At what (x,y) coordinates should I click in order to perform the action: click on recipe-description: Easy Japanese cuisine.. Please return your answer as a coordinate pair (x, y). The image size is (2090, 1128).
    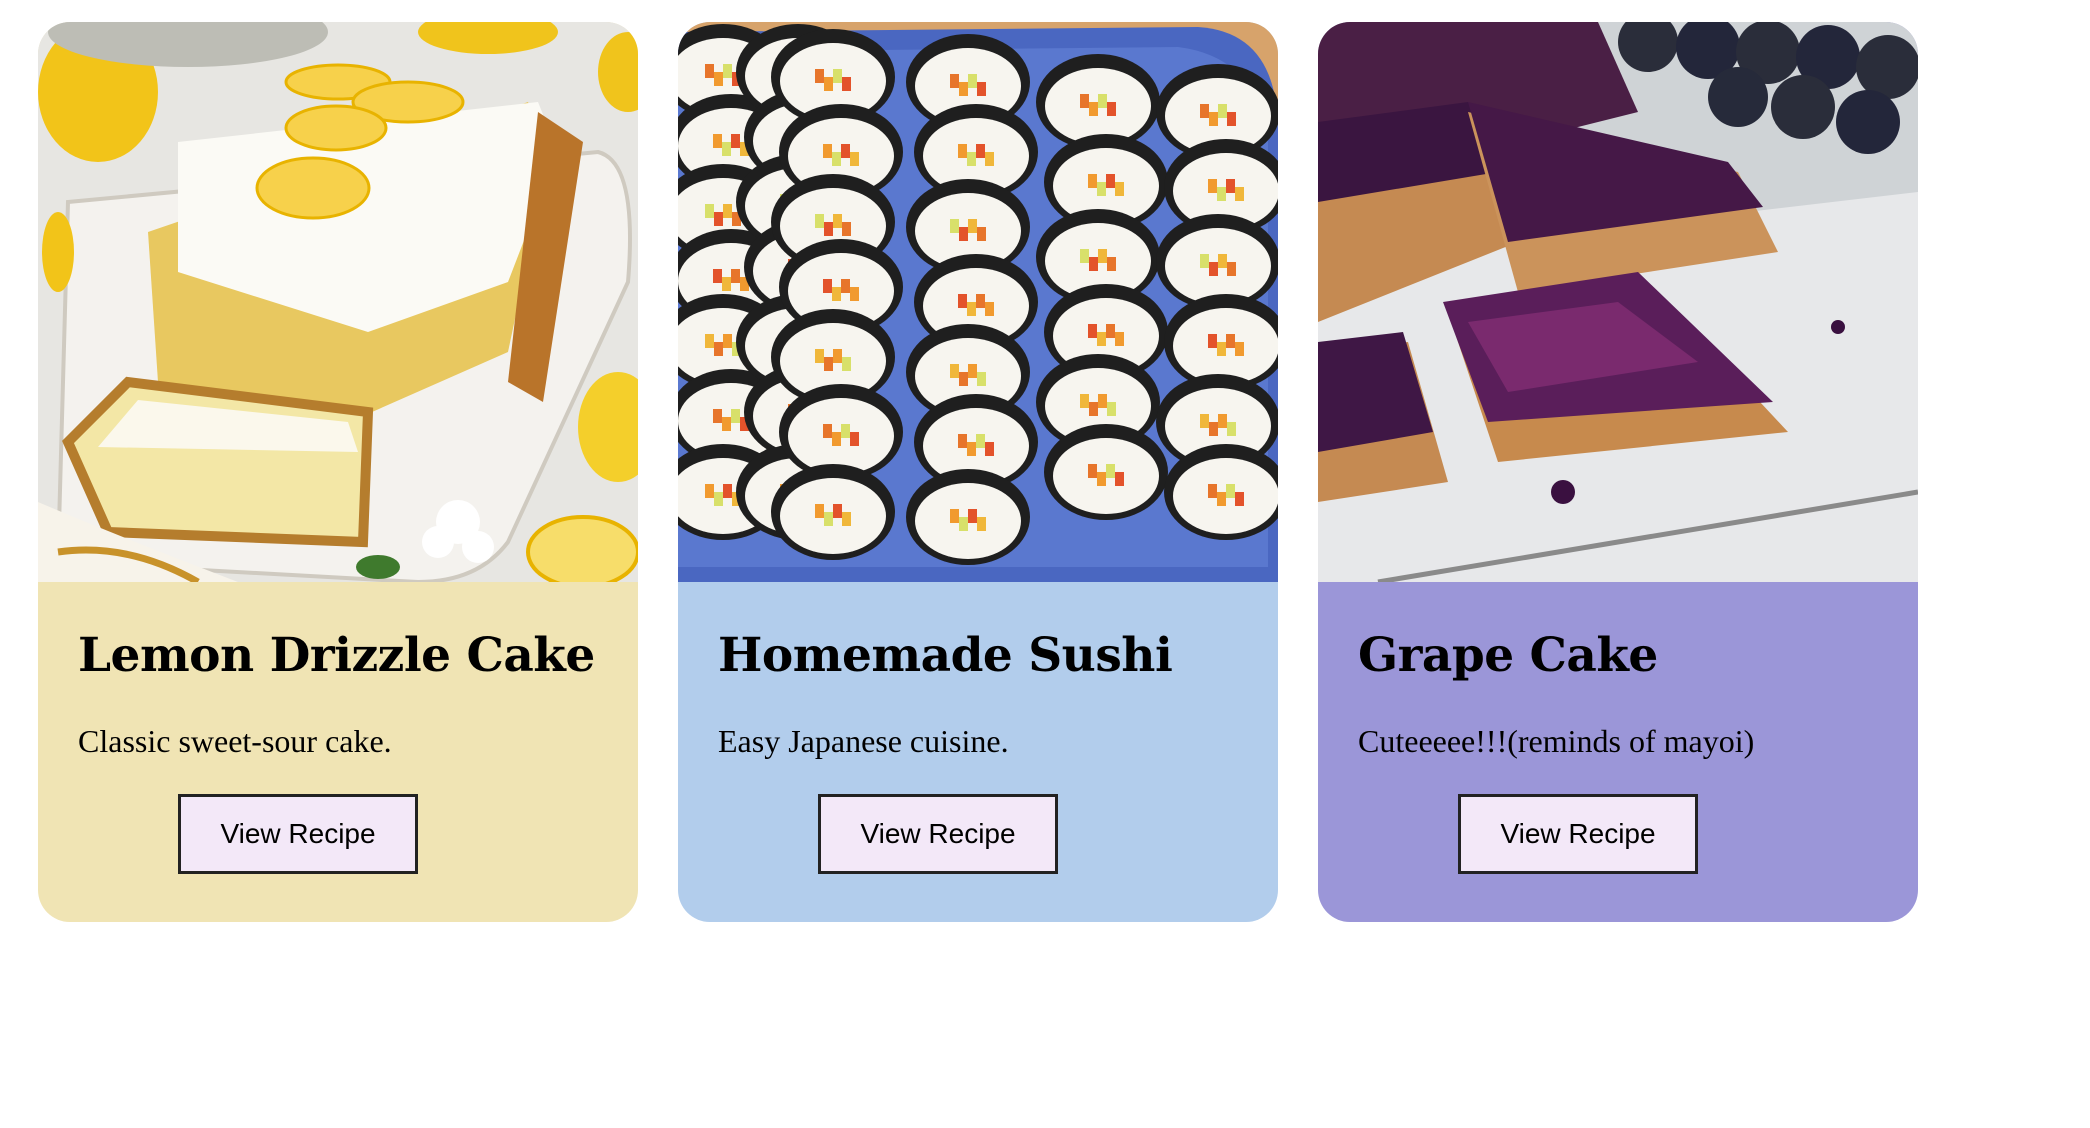
    Looking at the image, I should click on (863, 740).